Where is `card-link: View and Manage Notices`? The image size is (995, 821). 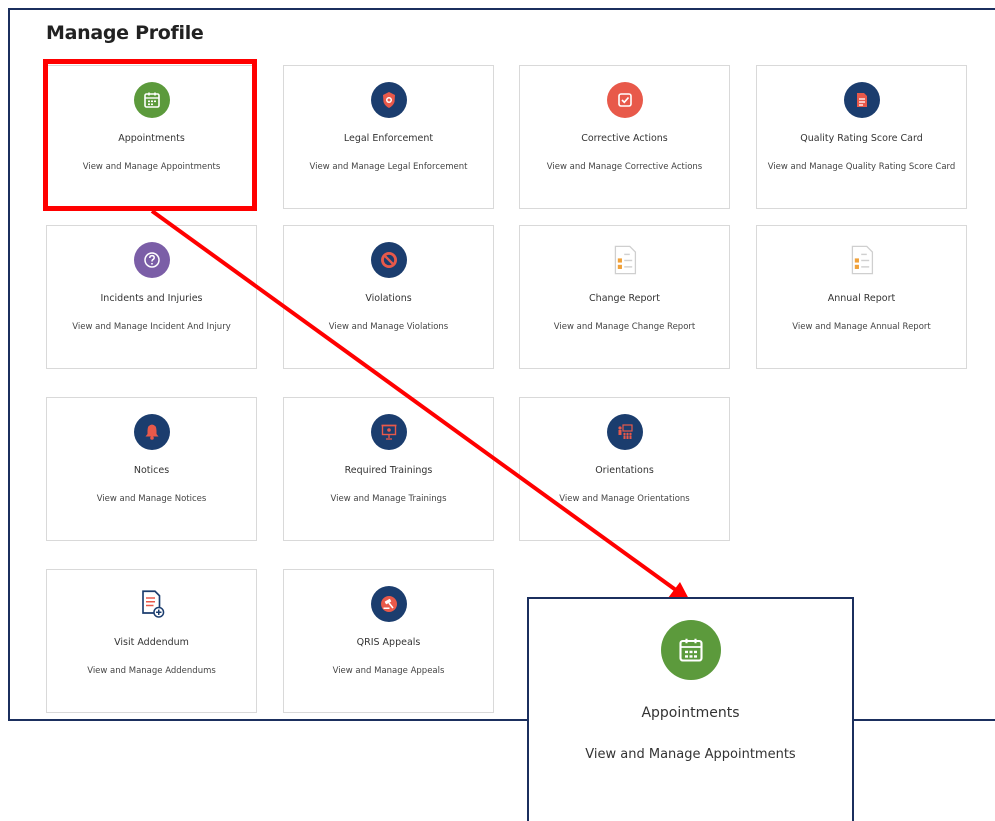
card-link: View and Manage Notices is located at coordinates (151, 499).